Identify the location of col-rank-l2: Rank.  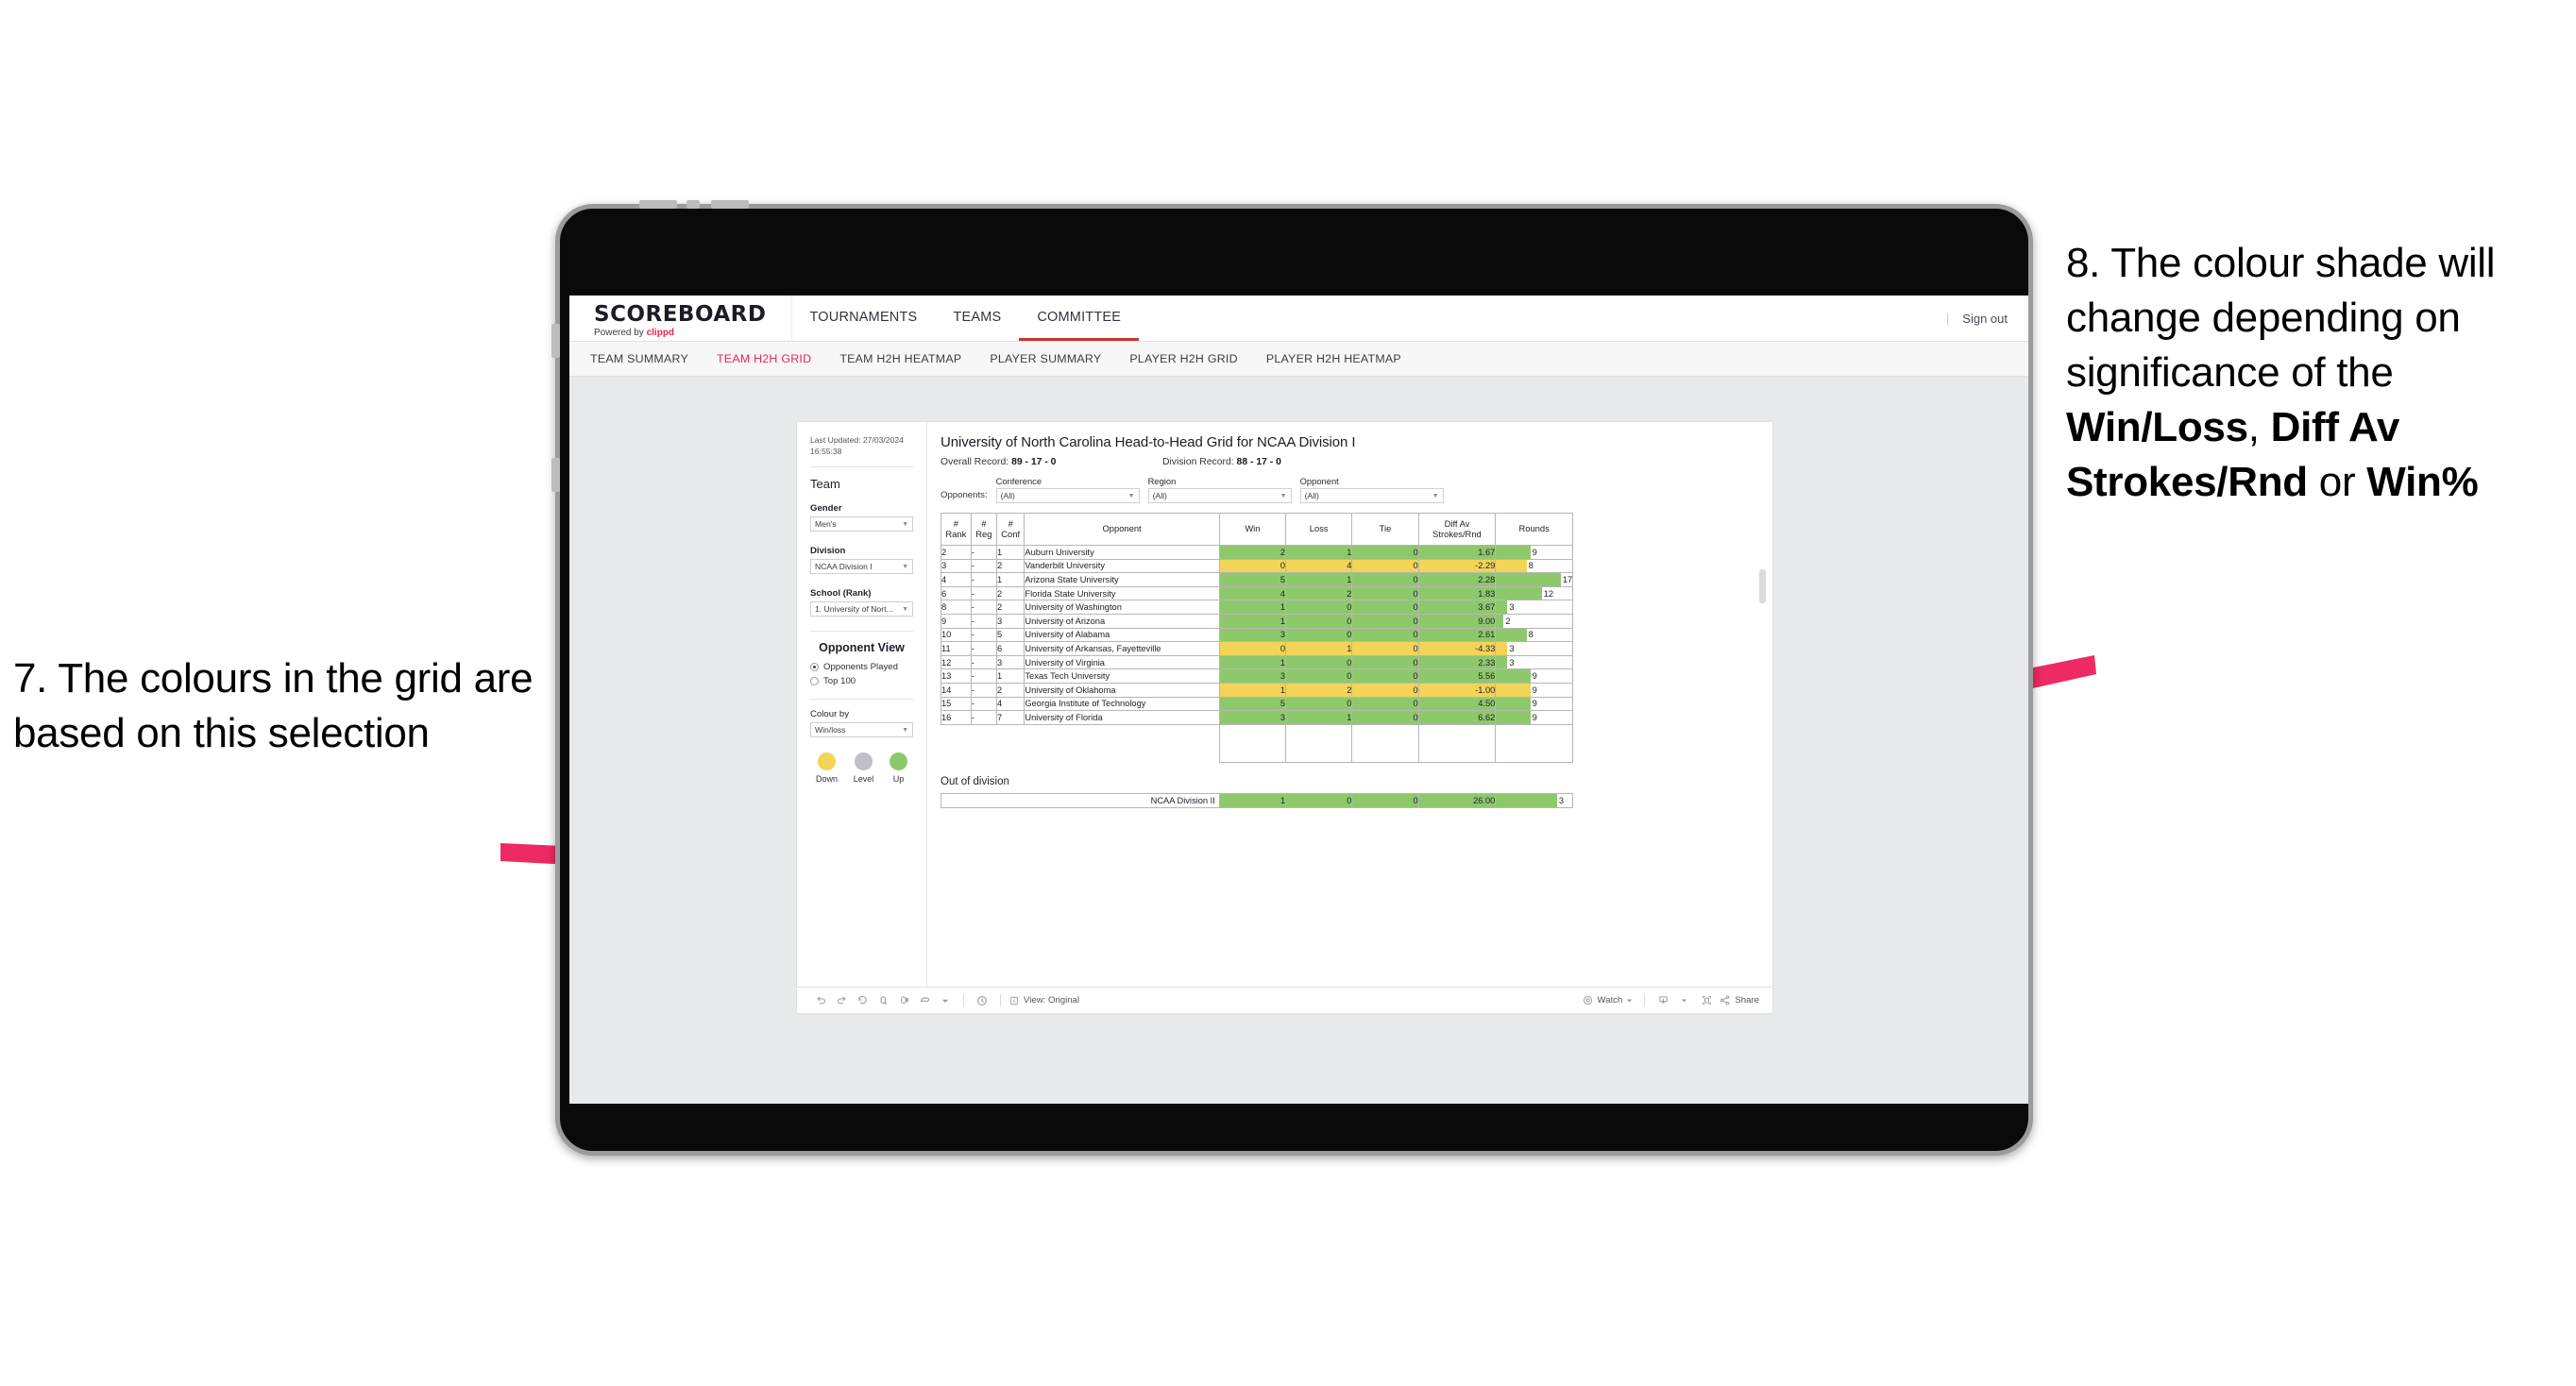
(956, 533).